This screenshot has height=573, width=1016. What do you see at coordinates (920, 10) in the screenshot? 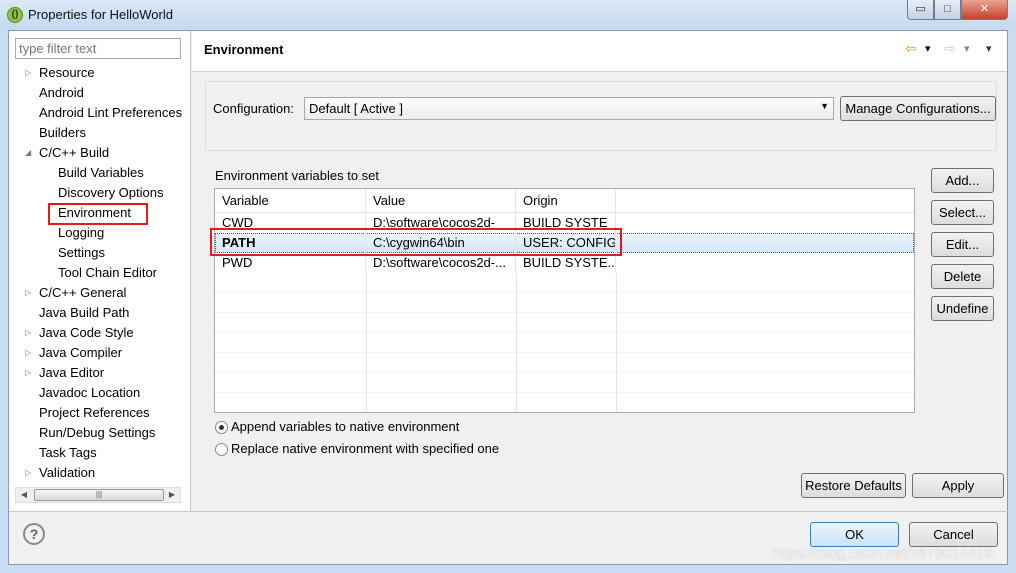
I see `minimize-button: ▭` at bounding box center [920, 10].